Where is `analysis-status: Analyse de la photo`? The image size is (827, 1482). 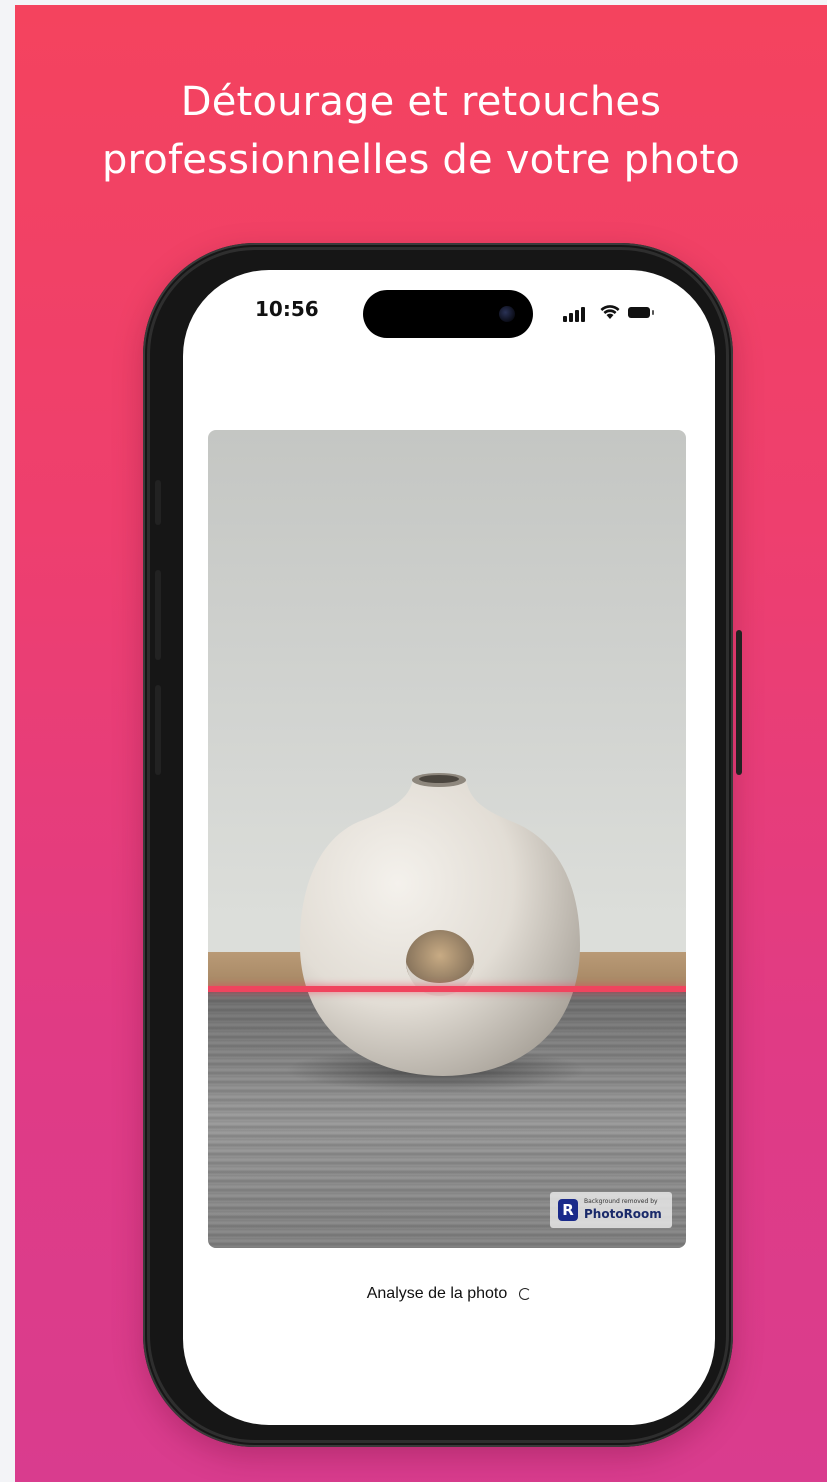 analysis-status: Analyse de la photo is located at coordinates (449, 1294).